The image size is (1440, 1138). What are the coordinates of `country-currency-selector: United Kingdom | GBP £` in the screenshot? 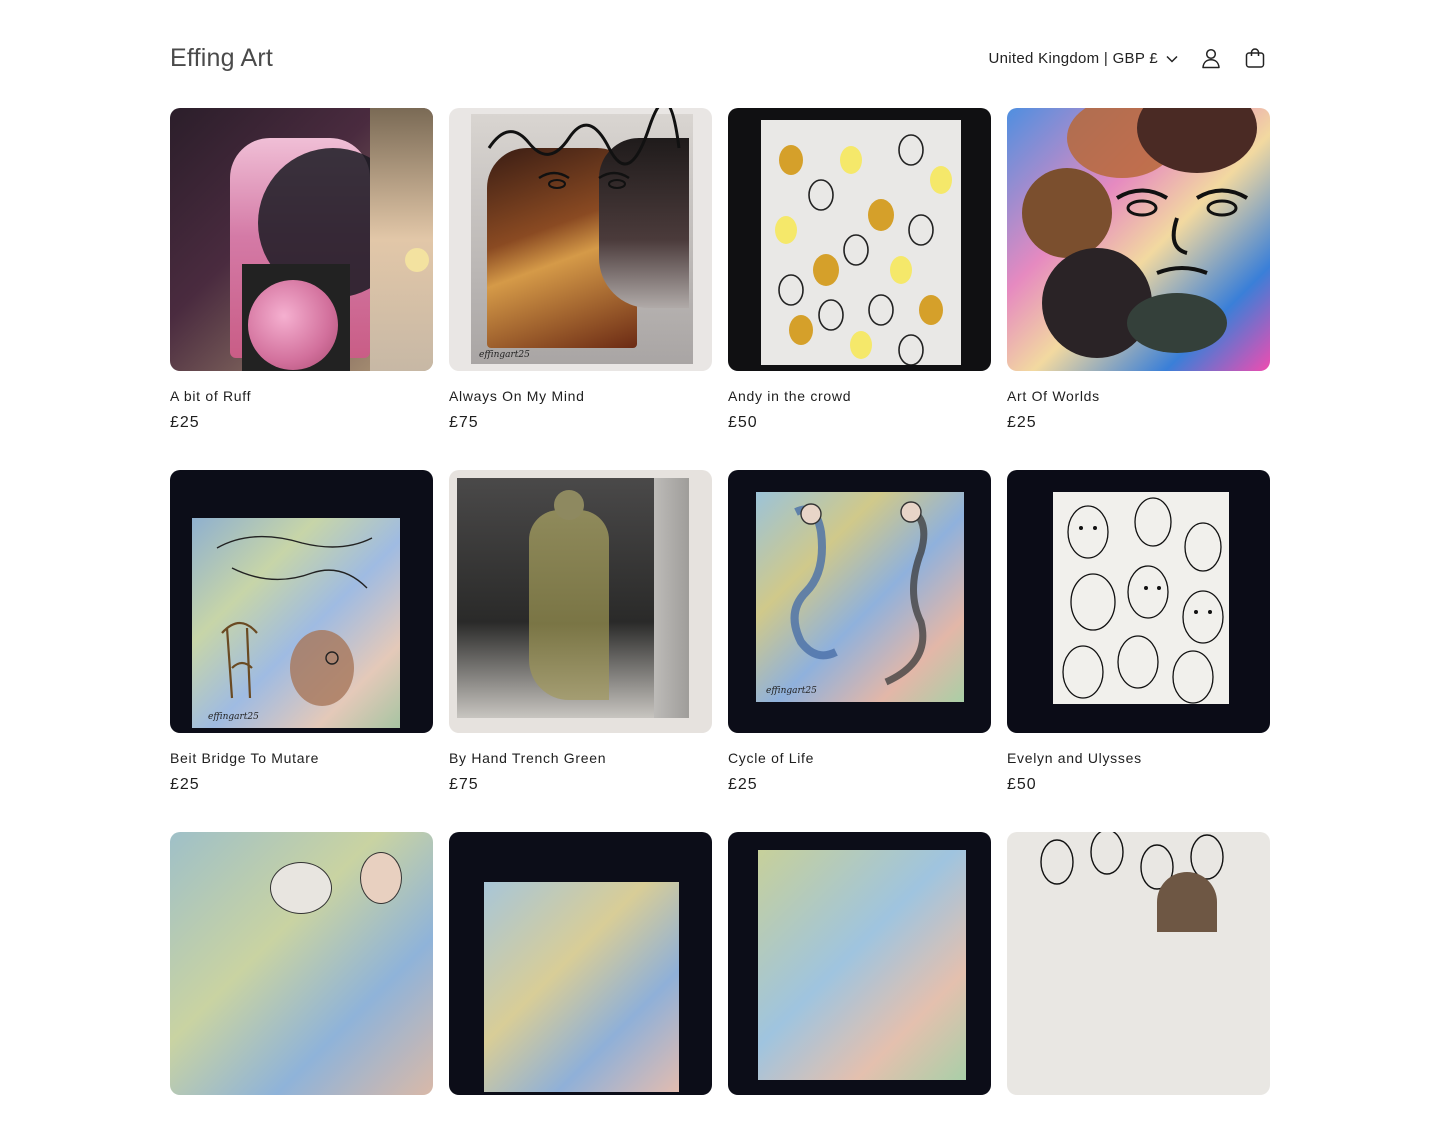 It's located at (1083, 58).